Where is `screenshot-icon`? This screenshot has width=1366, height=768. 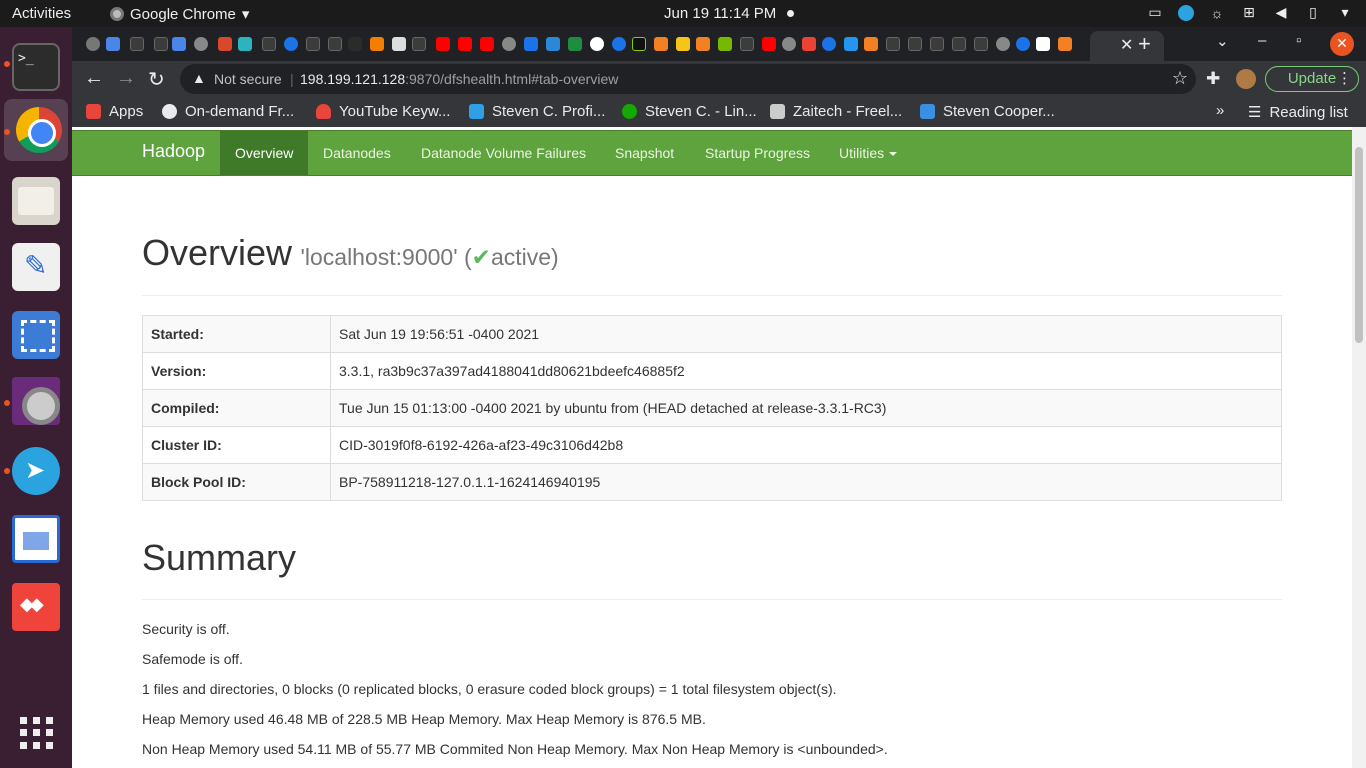
screenshot-icon is located at coordinates (36, 335).